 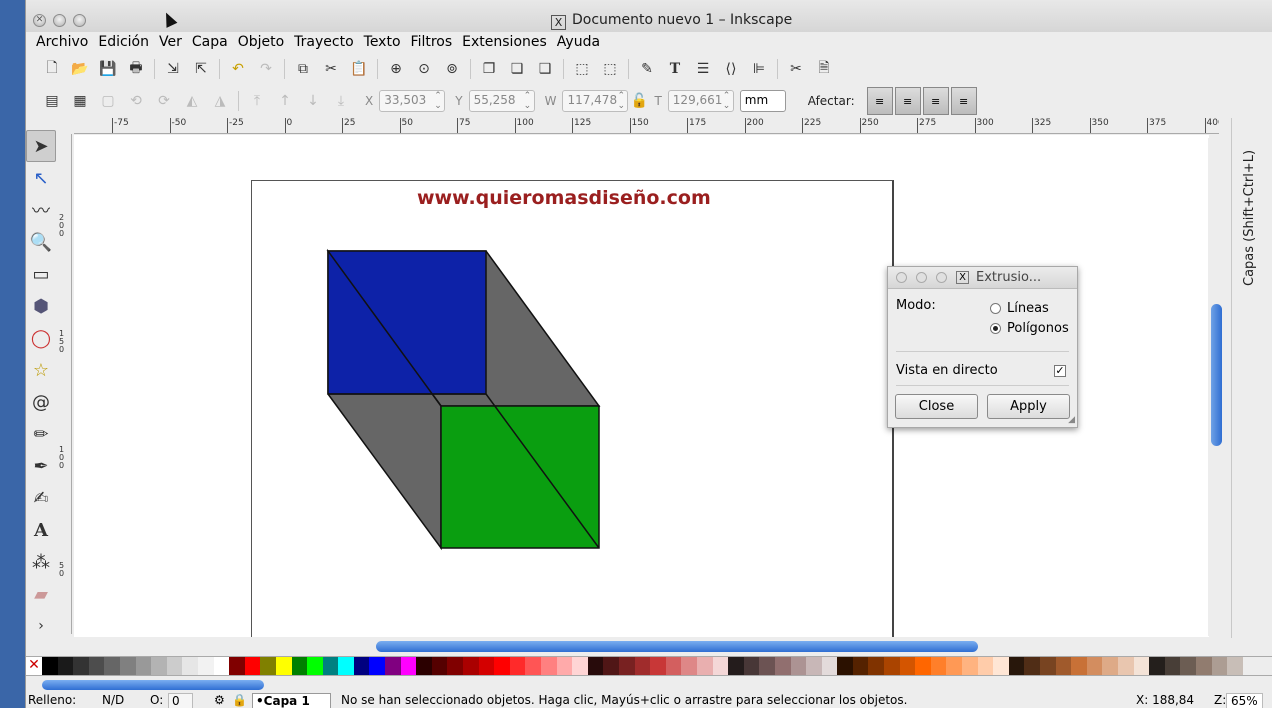 What do you see at coordinates (153, 685) in the screenshot?
I see `palette-scroll-thumb` at bounding box center [153, 685].